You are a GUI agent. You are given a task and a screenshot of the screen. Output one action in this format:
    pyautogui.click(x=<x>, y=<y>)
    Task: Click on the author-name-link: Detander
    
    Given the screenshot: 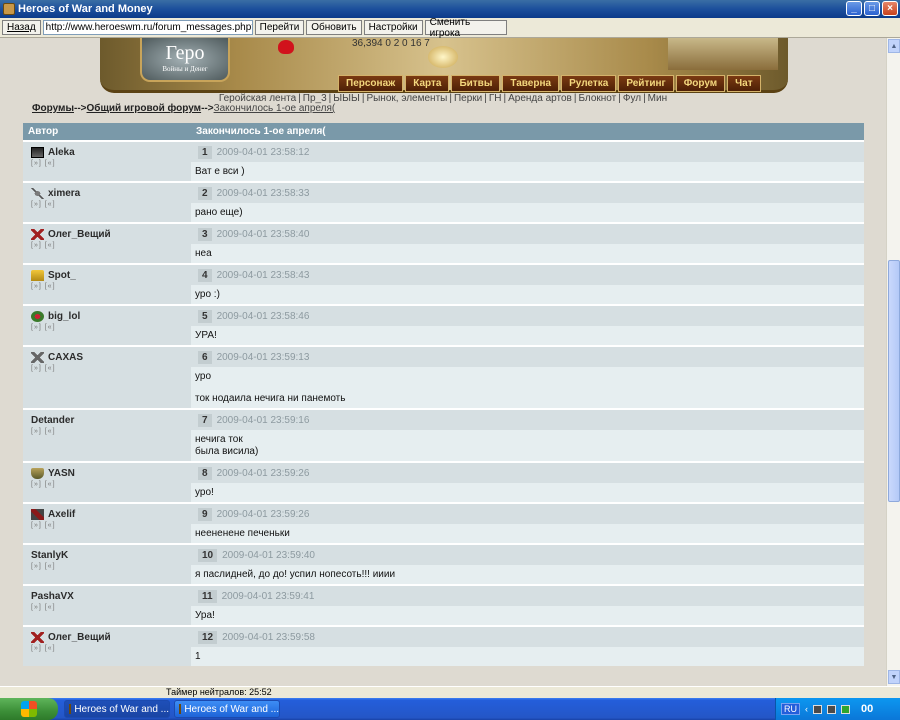 What is the action you would take?
    pyautogui.click(x=52, y=420)
    